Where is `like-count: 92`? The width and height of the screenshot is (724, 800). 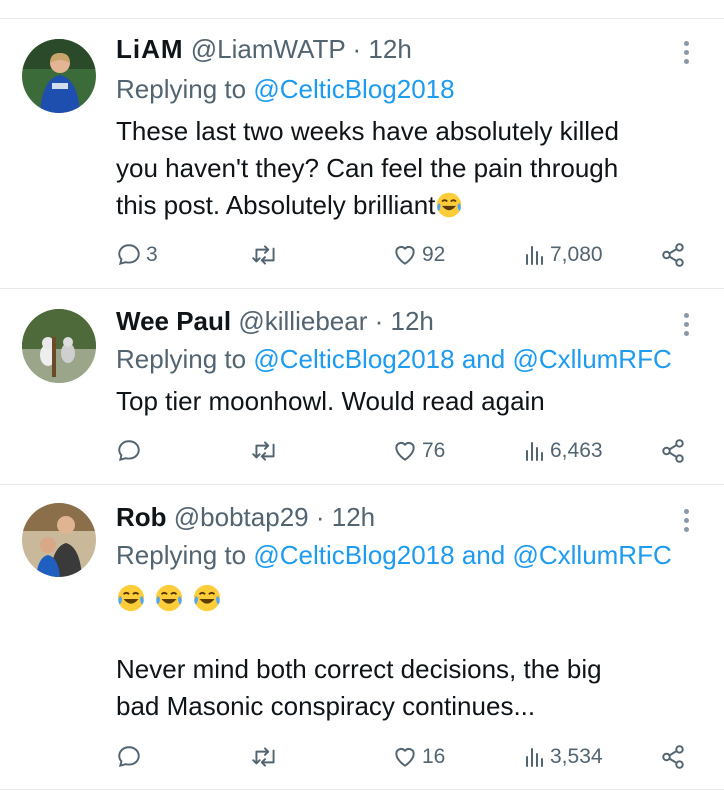
like-count: 92 is located at coordinates (434, 254).